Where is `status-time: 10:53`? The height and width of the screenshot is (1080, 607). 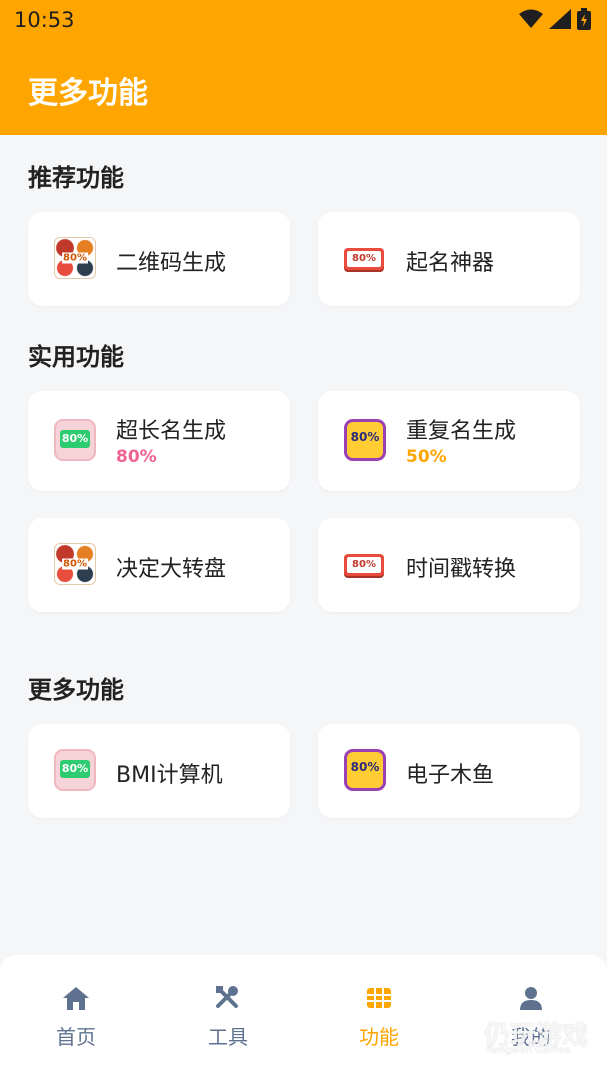
status-time: 10:53 is located at coordinates (44, 20).